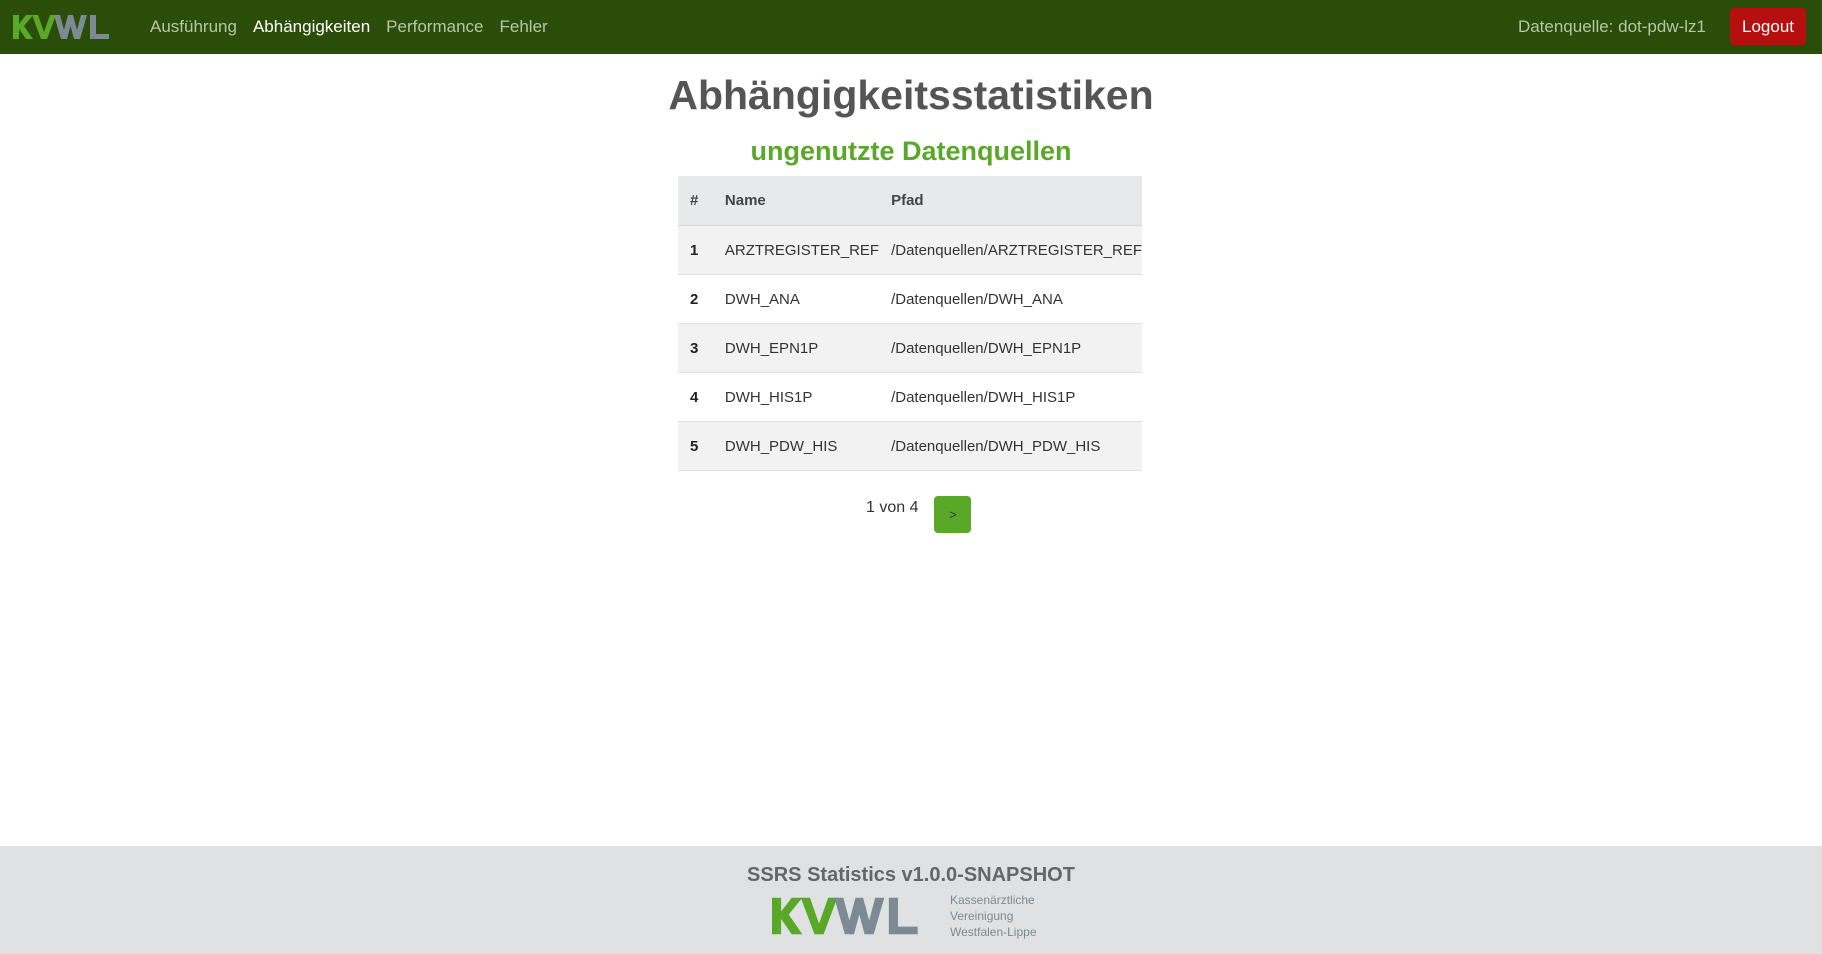 This screenshot has height=954, width=1822. I want to click on row-path: /Datenquellen/DWH_HIS1P, so click(1010, 397).